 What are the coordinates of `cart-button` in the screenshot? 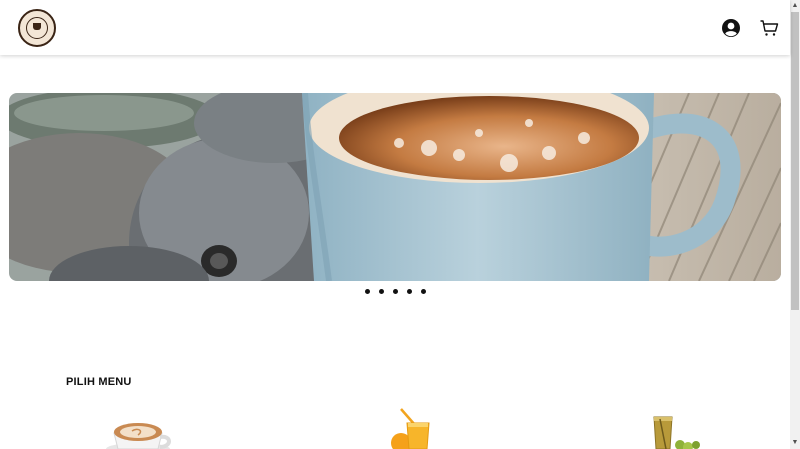 It's located at (769, 28).